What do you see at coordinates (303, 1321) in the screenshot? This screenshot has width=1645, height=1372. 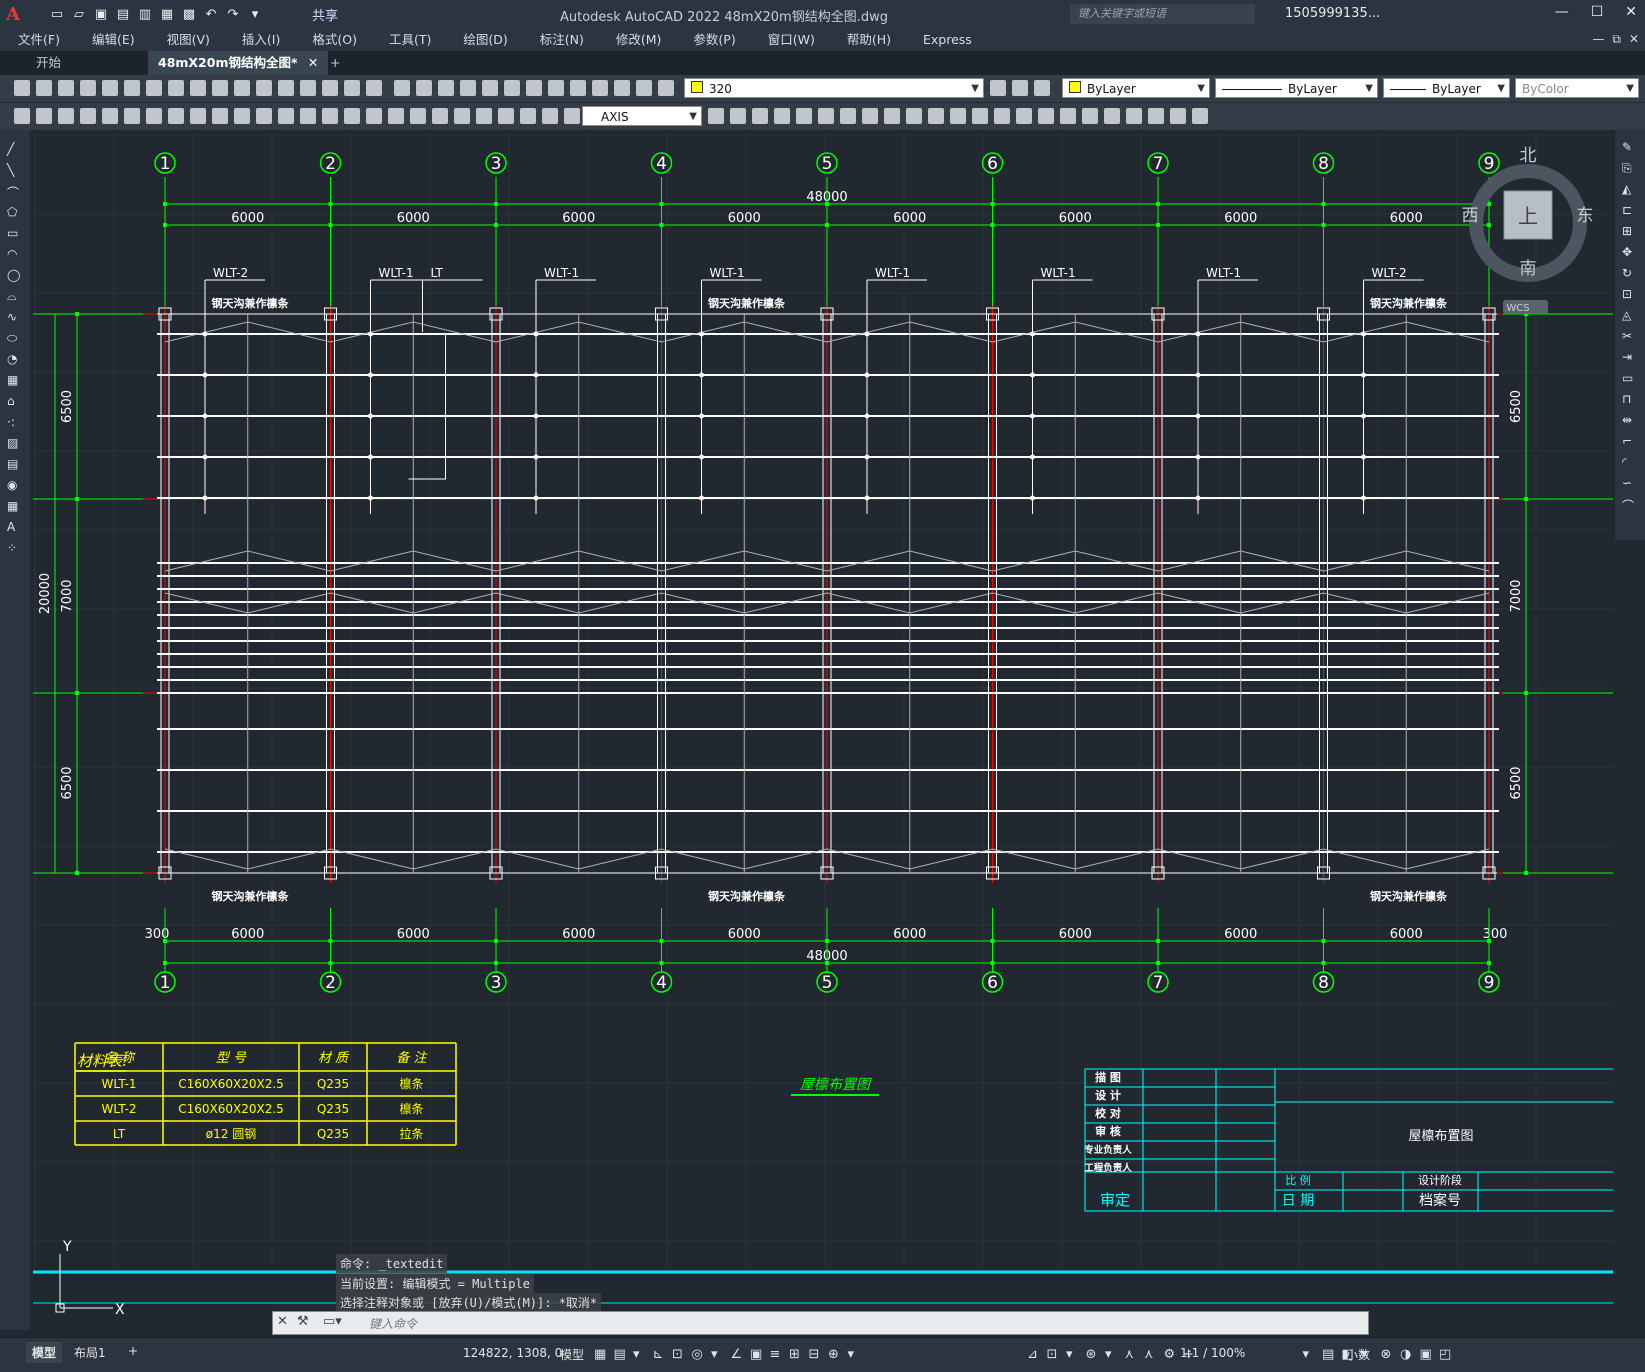 I see `wrench-icon: ⚒` at bounding box center [303, 1321].